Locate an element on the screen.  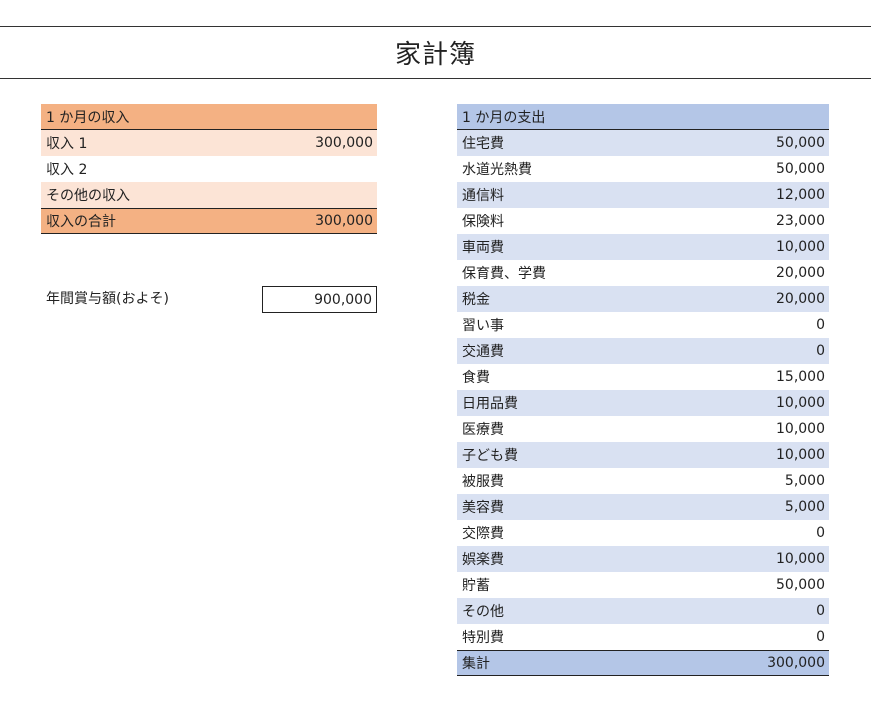
expense-row-label: その他 is located at coordinates (483, 612).